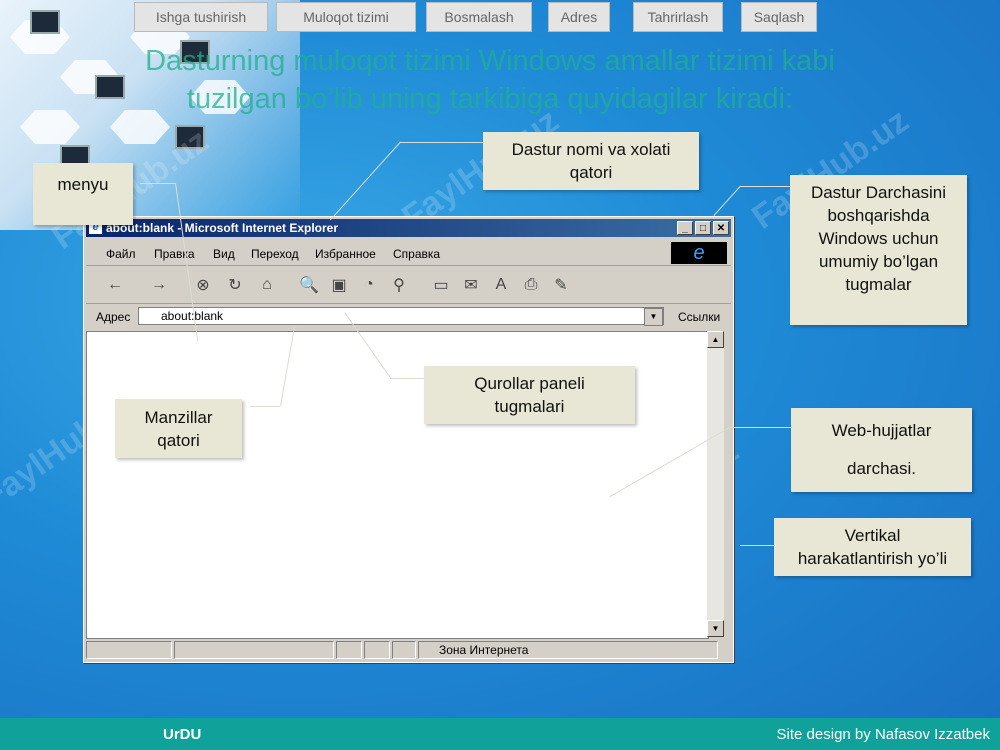 The image size is (1000, 750). Describe the element at coordinates (275, 254) in the screenshot. I see `menu-go: Переход` at that location.